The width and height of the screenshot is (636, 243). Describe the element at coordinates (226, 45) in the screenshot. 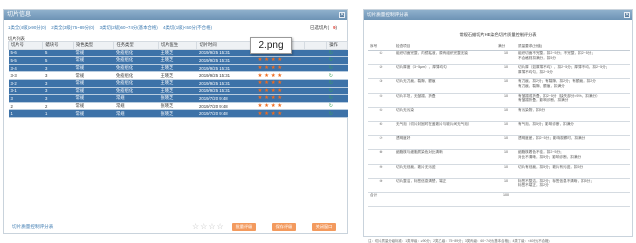

I see `col-time: 切片时间` at that location.